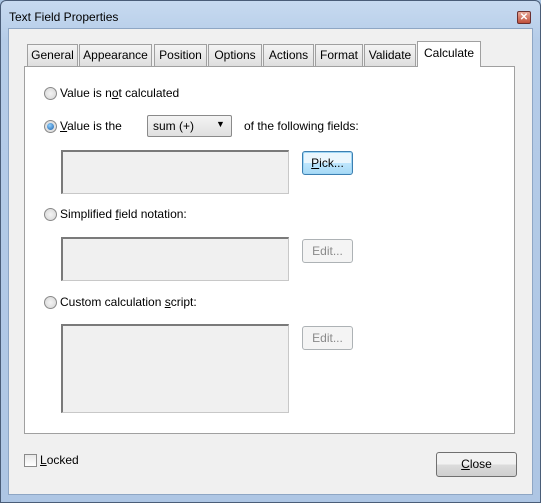  Describe the element at coordinates (91, 126) in the screenshot. I see `value-is-label: Value is the` at that location.